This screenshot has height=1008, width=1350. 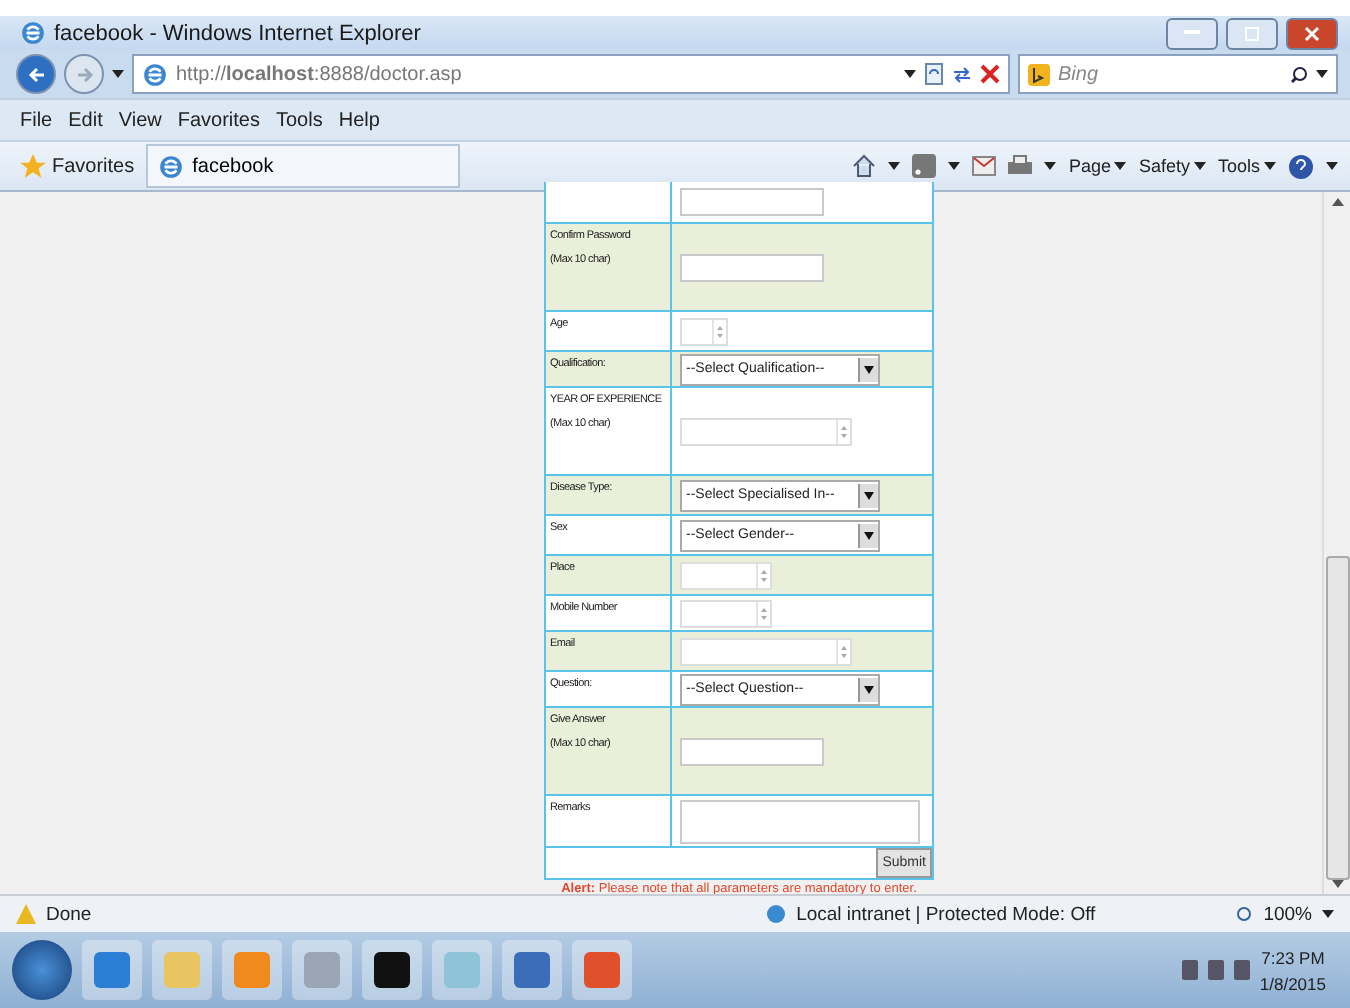 What do you see at coordinates (218, 120) in the screenshot?
I see `menu-item: Favorites` at bounding box center [218, 120].